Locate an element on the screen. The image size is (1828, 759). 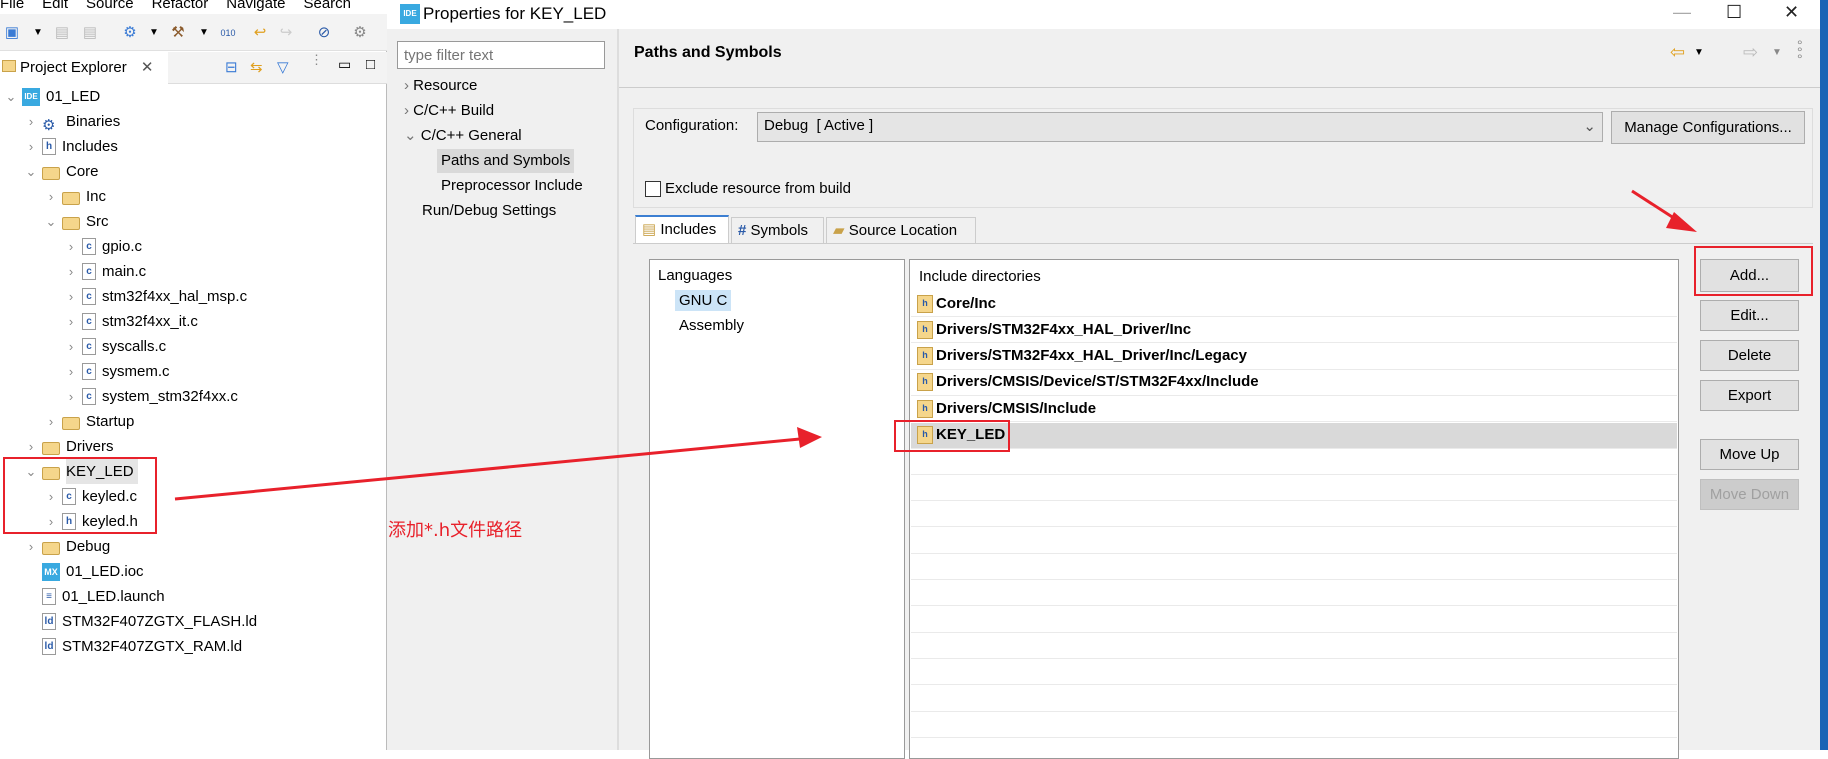
annotation-text: 添加*.h文件路径 is located at coordinates (455, 530).